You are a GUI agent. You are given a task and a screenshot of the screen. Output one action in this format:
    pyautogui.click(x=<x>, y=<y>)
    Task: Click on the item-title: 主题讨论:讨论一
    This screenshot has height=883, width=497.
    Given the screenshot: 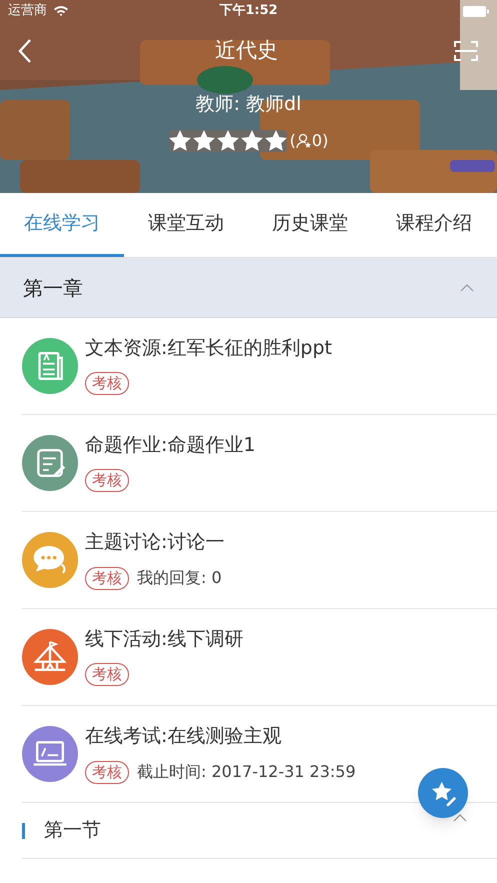 What is the action you would take?
    pyautogui.click(x=154, y=542)
    